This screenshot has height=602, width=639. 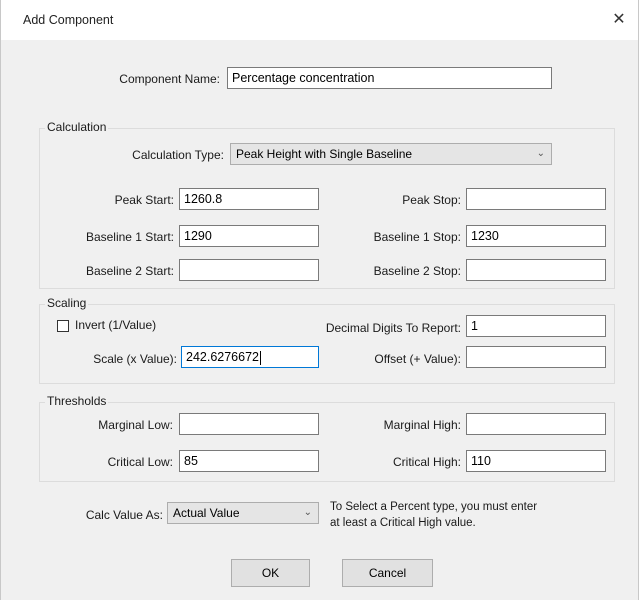 I want to click on invert-checkbox, so click(x=63, y=326).